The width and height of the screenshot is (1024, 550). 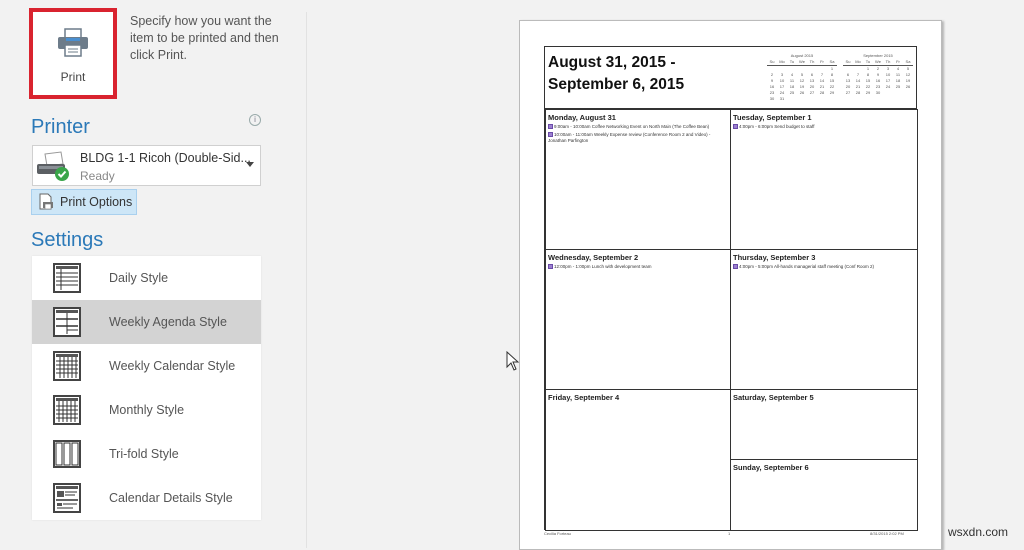 What do you see at coordinates (616, 74) in the screenshot?
I see `preview-date-range: August 31, 2015 - September 6, 2015` at bounding box center [616, 74].